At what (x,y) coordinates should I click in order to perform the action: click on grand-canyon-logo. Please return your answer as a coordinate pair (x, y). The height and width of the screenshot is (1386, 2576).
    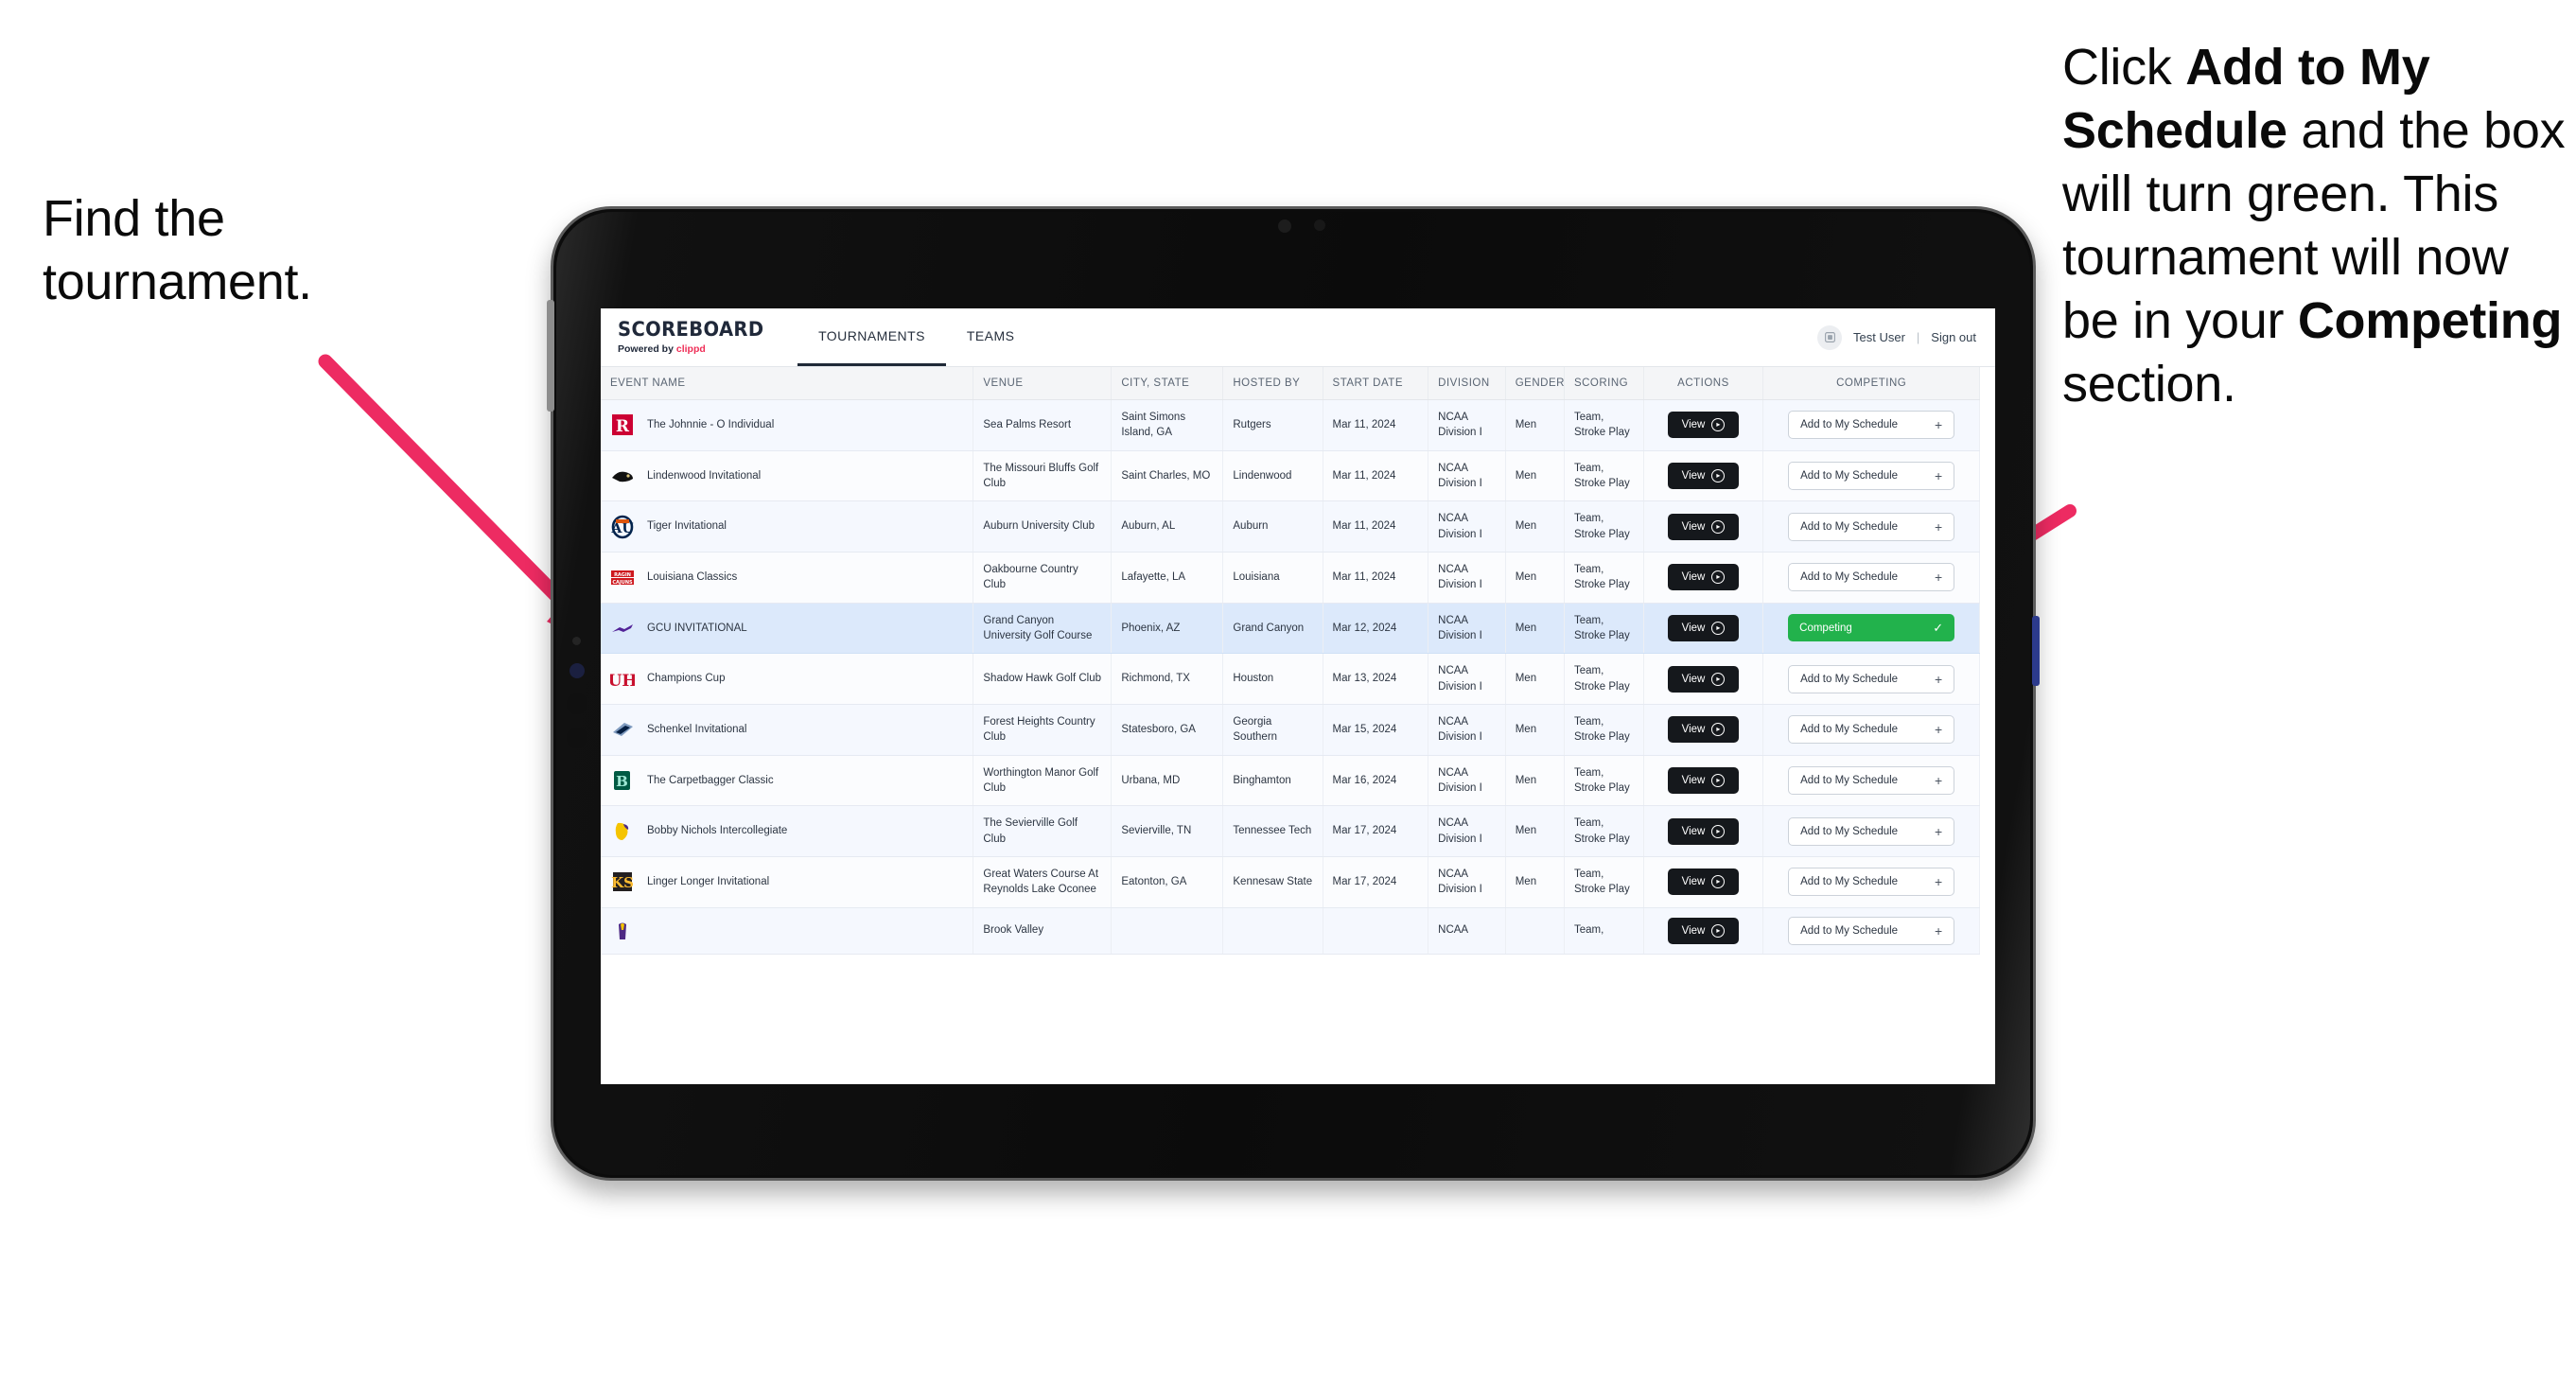
    Looking at the image, I should click on (622, 627).